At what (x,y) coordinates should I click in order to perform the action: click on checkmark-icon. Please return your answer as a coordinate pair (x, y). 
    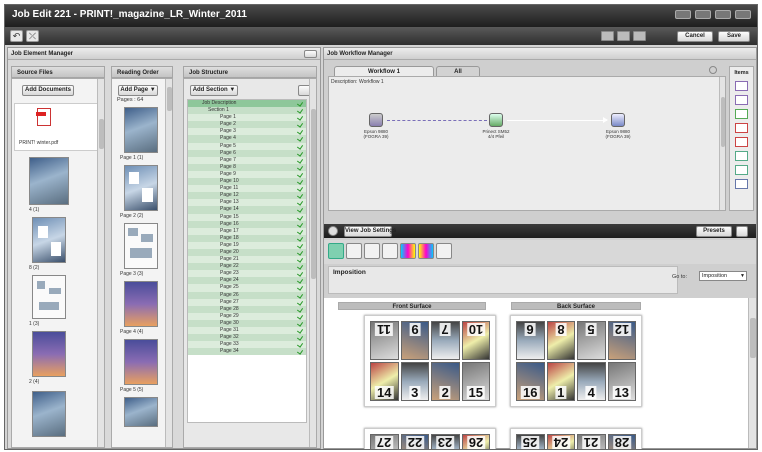
    Looking at the image, I should click on (300, 217).